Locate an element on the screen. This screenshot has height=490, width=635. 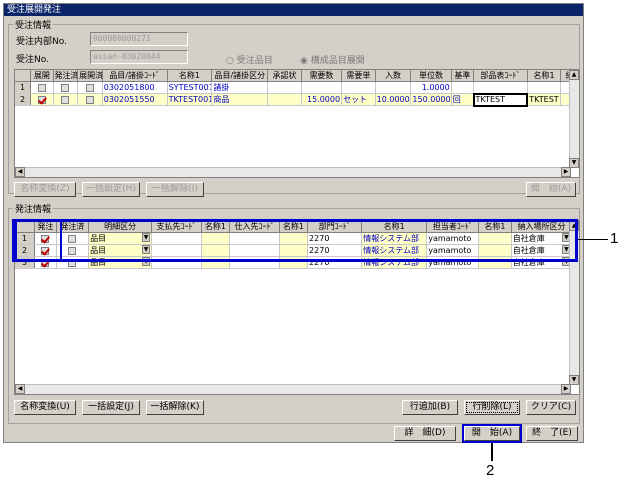
col-approval: 承認状 is located at coordinates (284, 76).